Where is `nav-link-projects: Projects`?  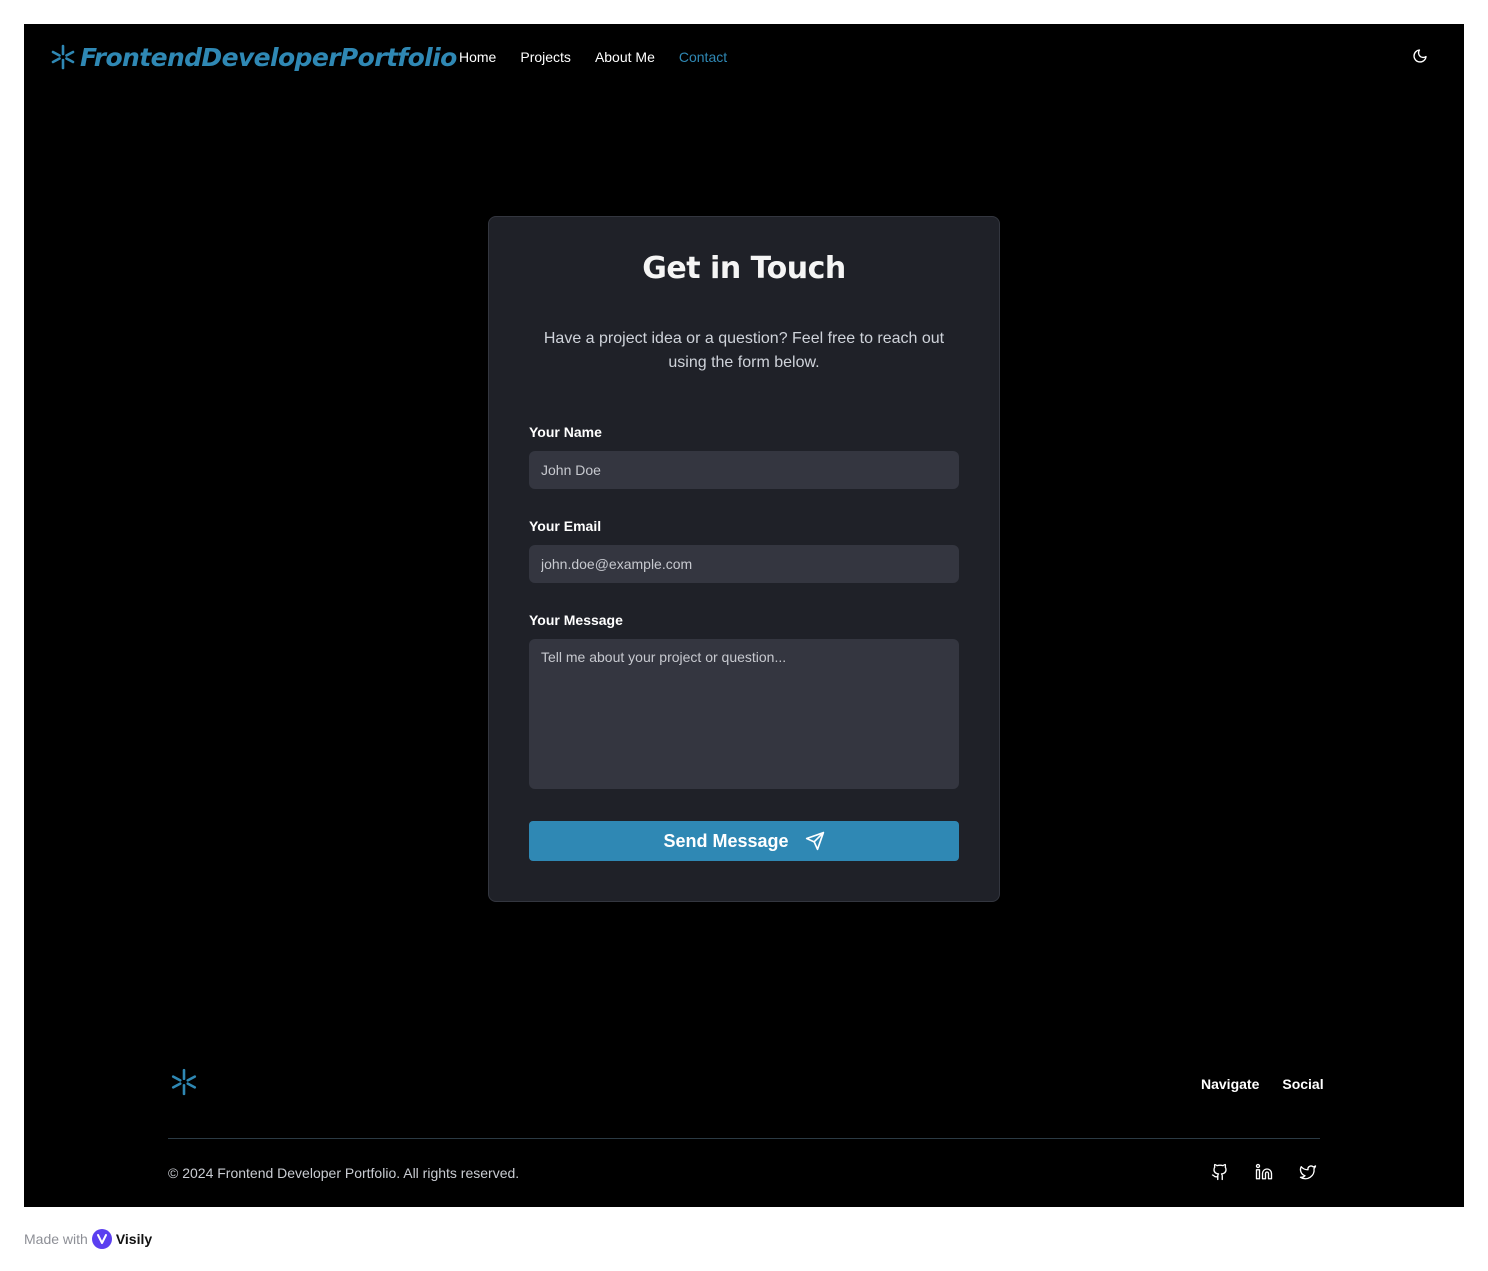 nav-link-projects: Projects is located at coordinates (545, 57).